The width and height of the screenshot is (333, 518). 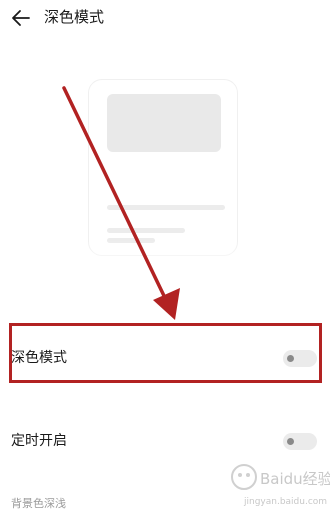 What do you see at coordinates (166, 20) in the screenshot?
I see `top-bar: 深色模式` at bounding box center [166, 20].